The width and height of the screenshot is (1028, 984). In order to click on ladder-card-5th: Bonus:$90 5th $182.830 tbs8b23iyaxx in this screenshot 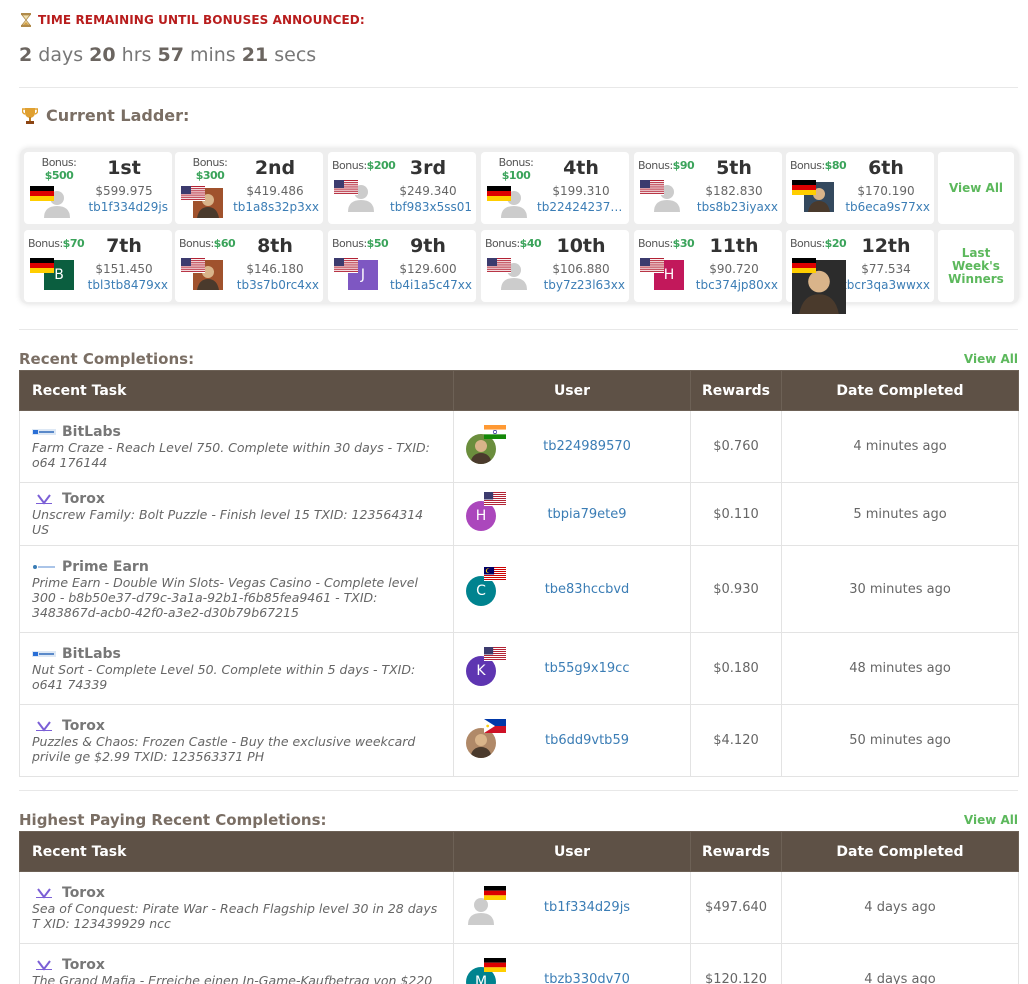, I will do `click(708, 188)`.